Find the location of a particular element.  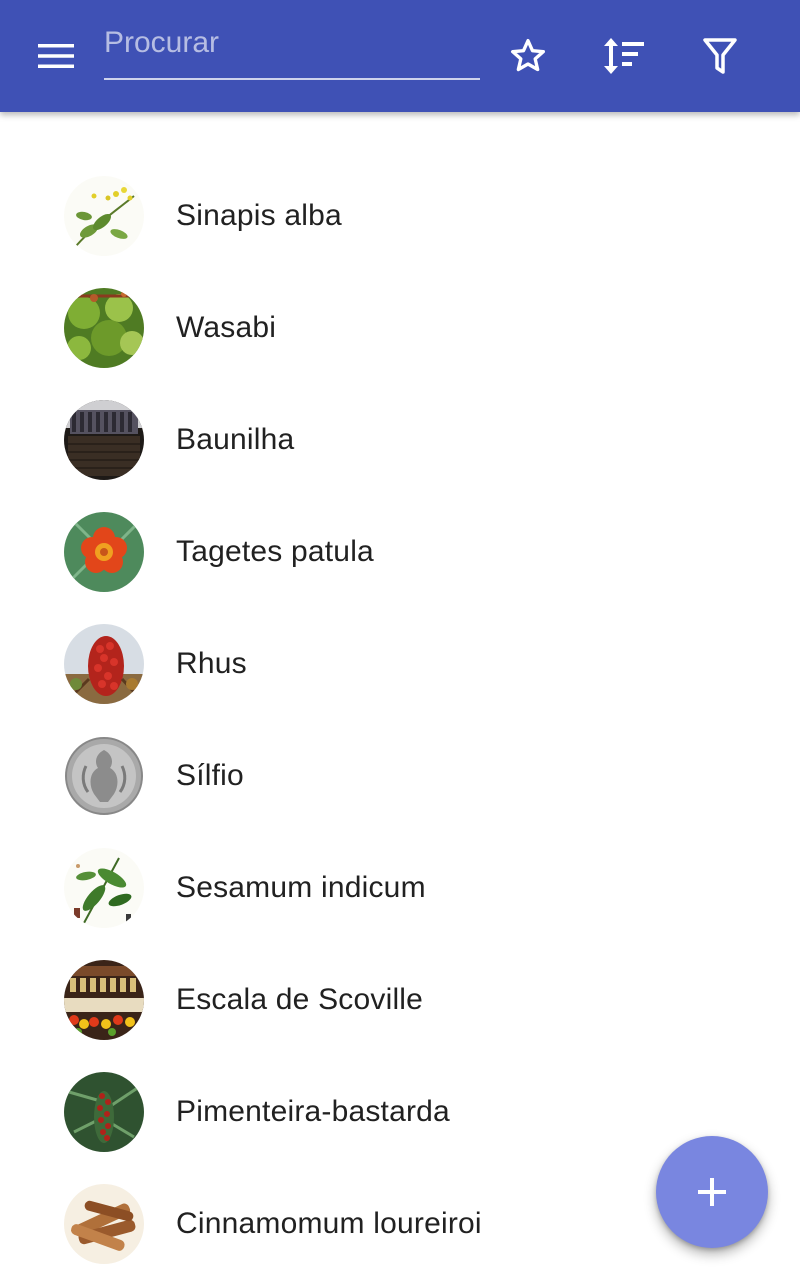

filter-icon is located at coordinates (720, 56).